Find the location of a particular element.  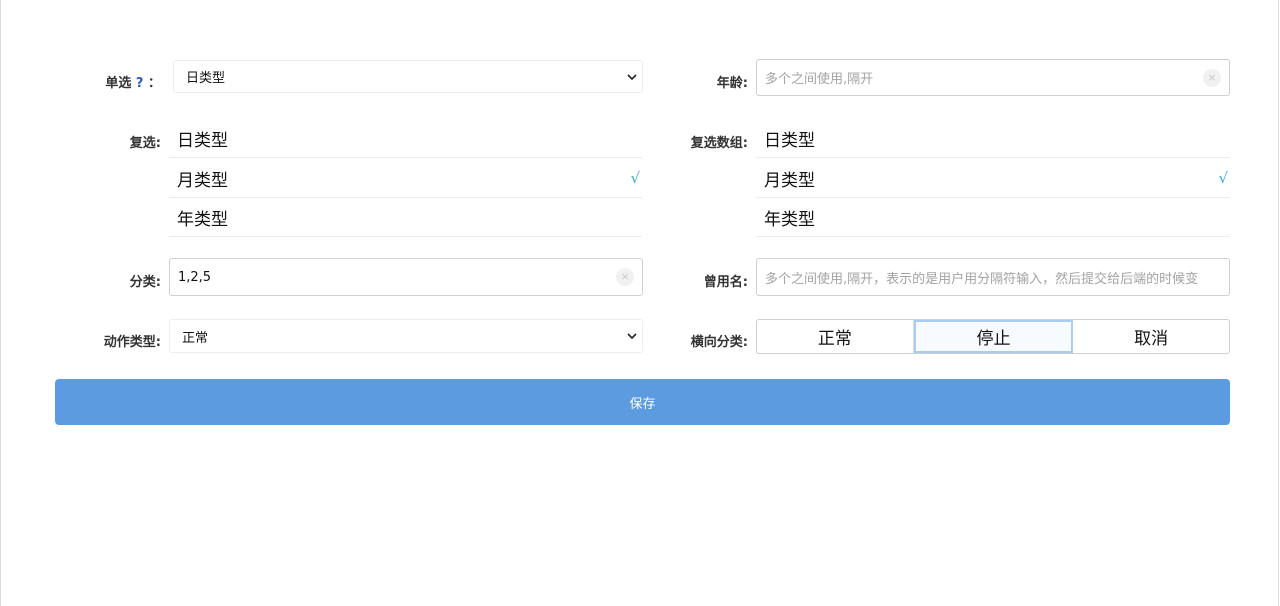

action-type-label: 动作类型: is located at coordinates (132, 342).